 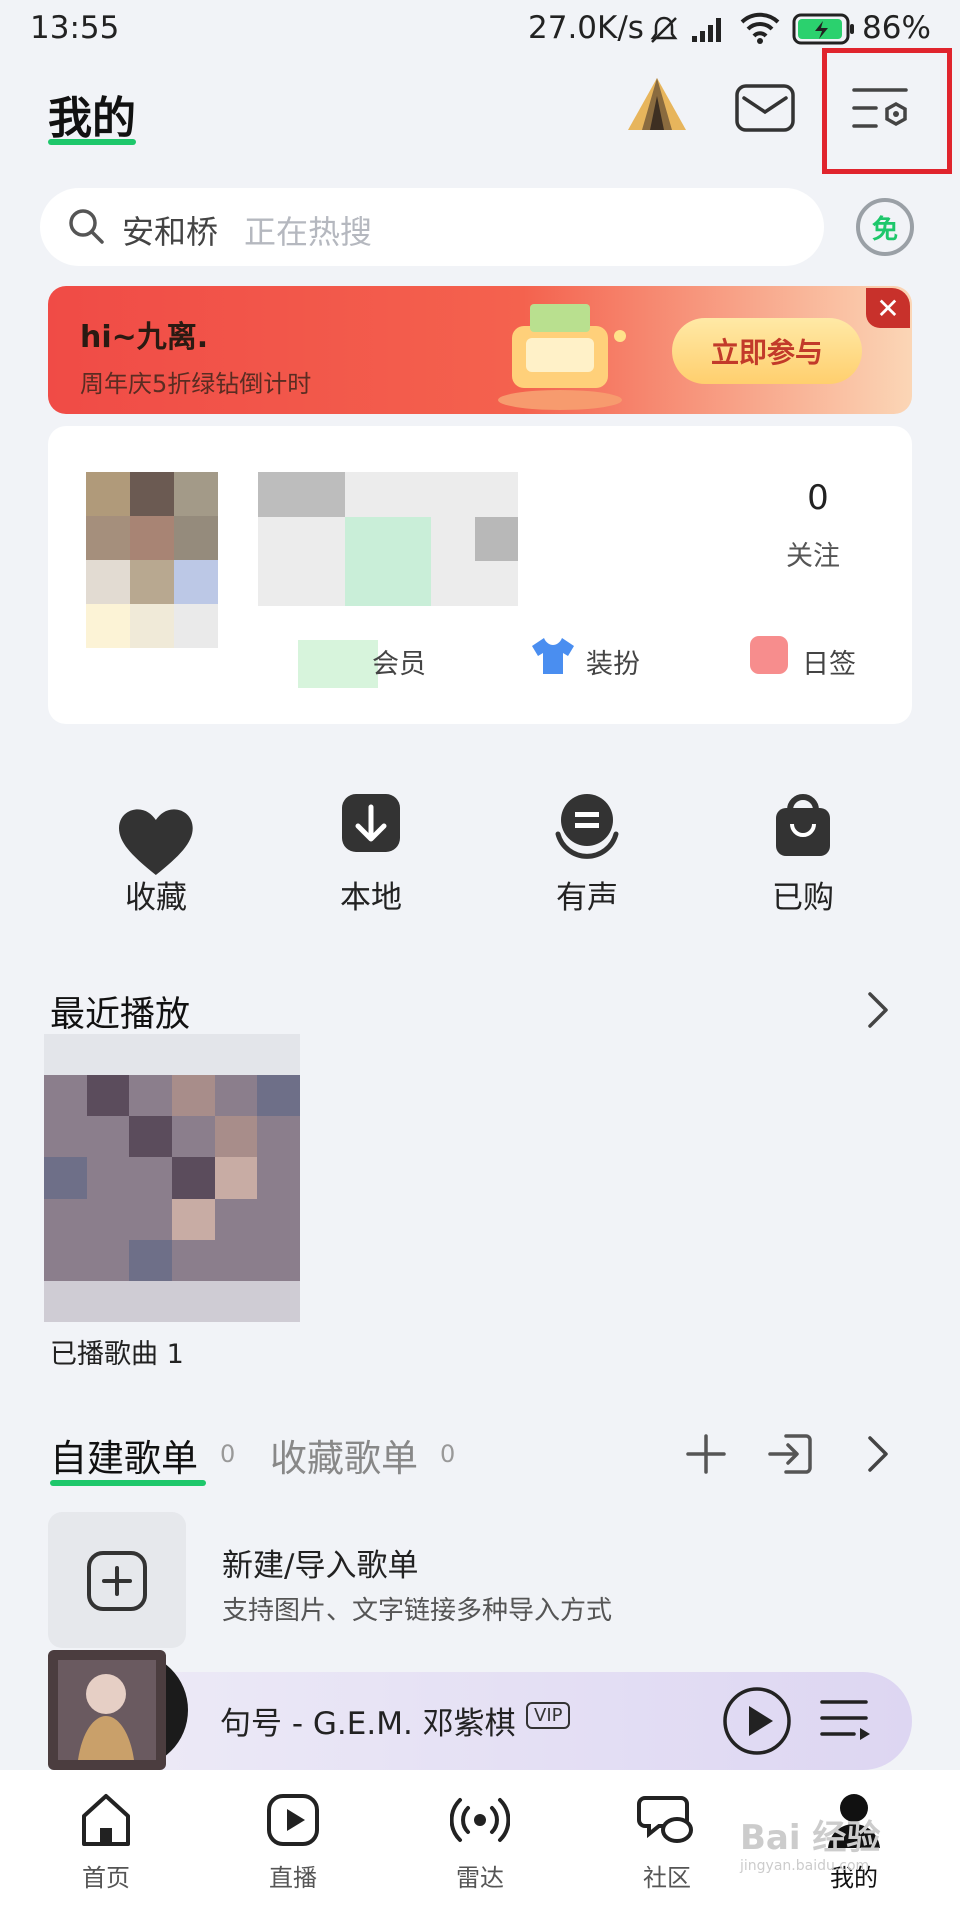 What do you see at coordinates (757, 1721) in the screenshot?
I see `play-icon` at bounding box center [757, 1721].